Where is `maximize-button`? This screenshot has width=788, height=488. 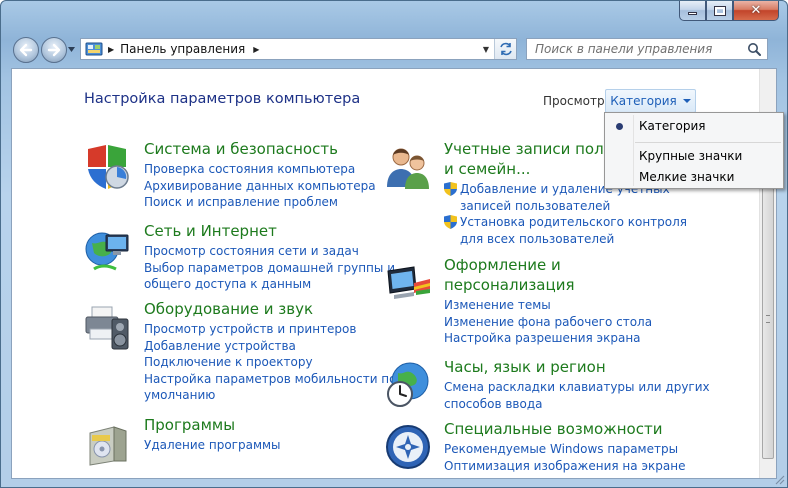 maximize-button is located at coordinates (719, 11).